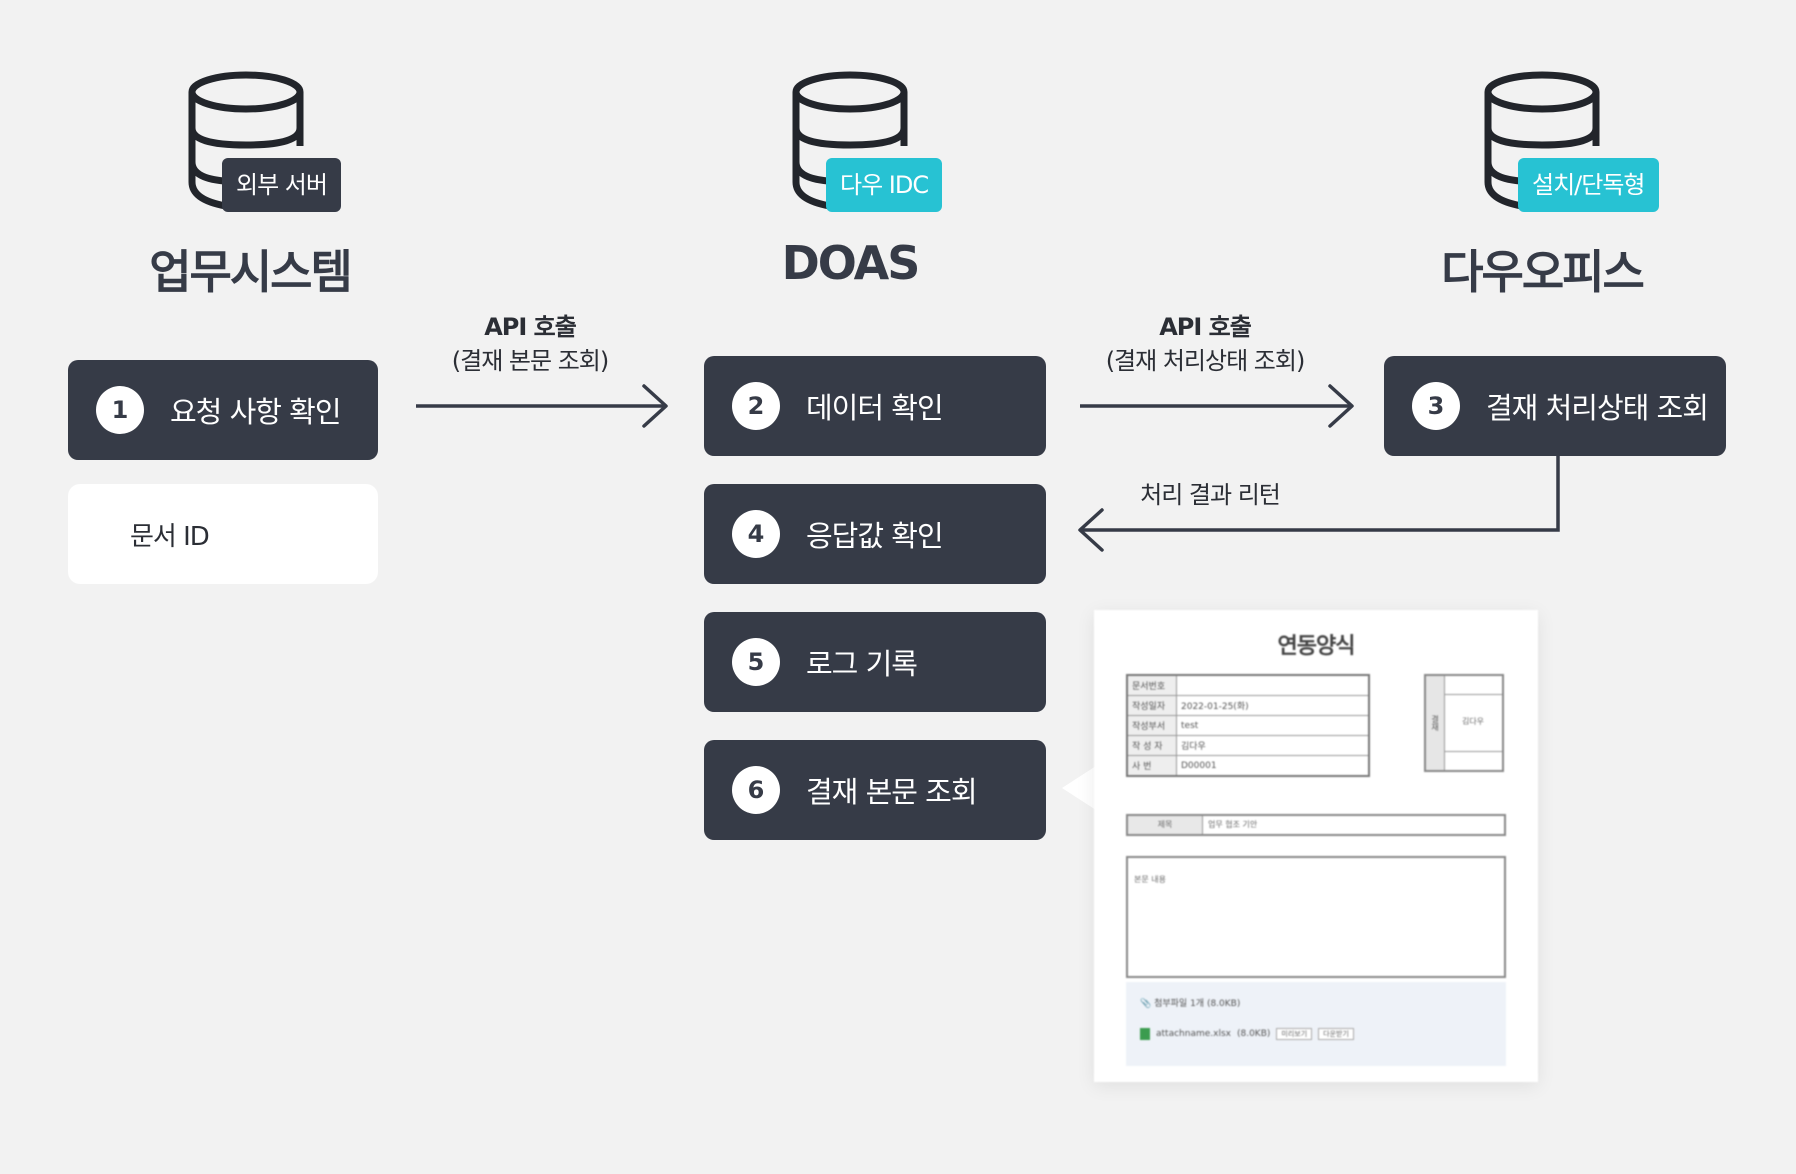 The image size is (1796, 1174). Describe the element at coordinates (1151, 766) in the screenshot. I see `table-cell-label: 사 번` at that location.